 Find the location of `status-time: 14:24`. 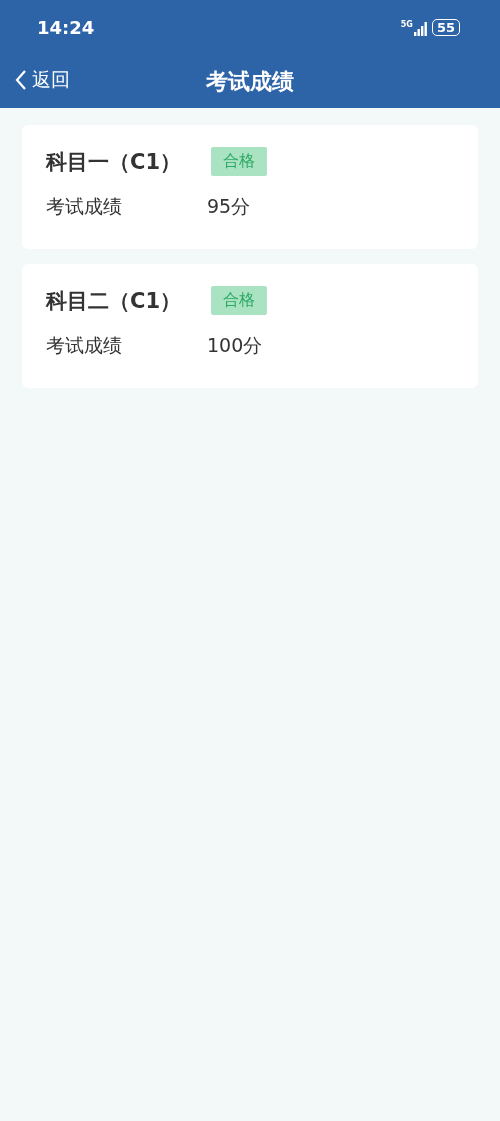

status-time: 14:24 is located at coordinates (66, 27).